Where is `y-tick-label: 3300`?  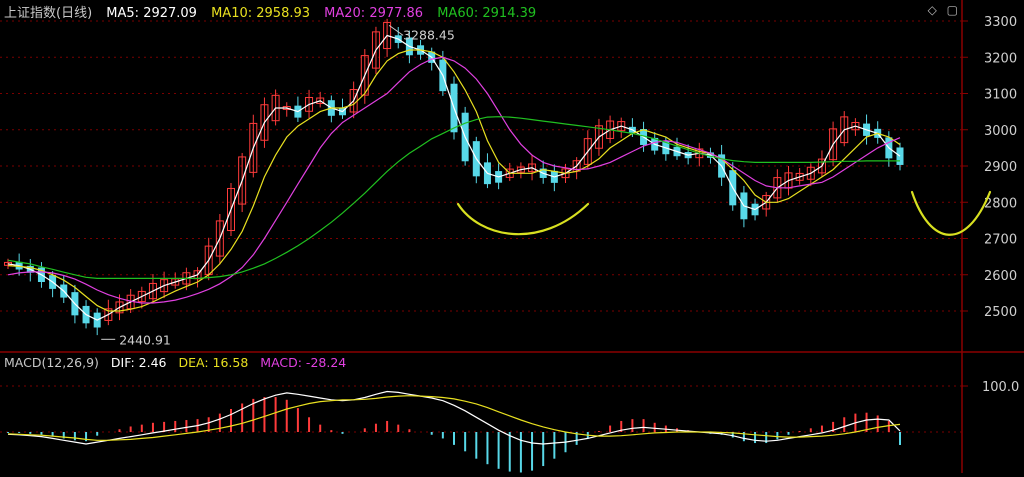 y-tick-label: 3300 is located at coordinates (1000, 22).